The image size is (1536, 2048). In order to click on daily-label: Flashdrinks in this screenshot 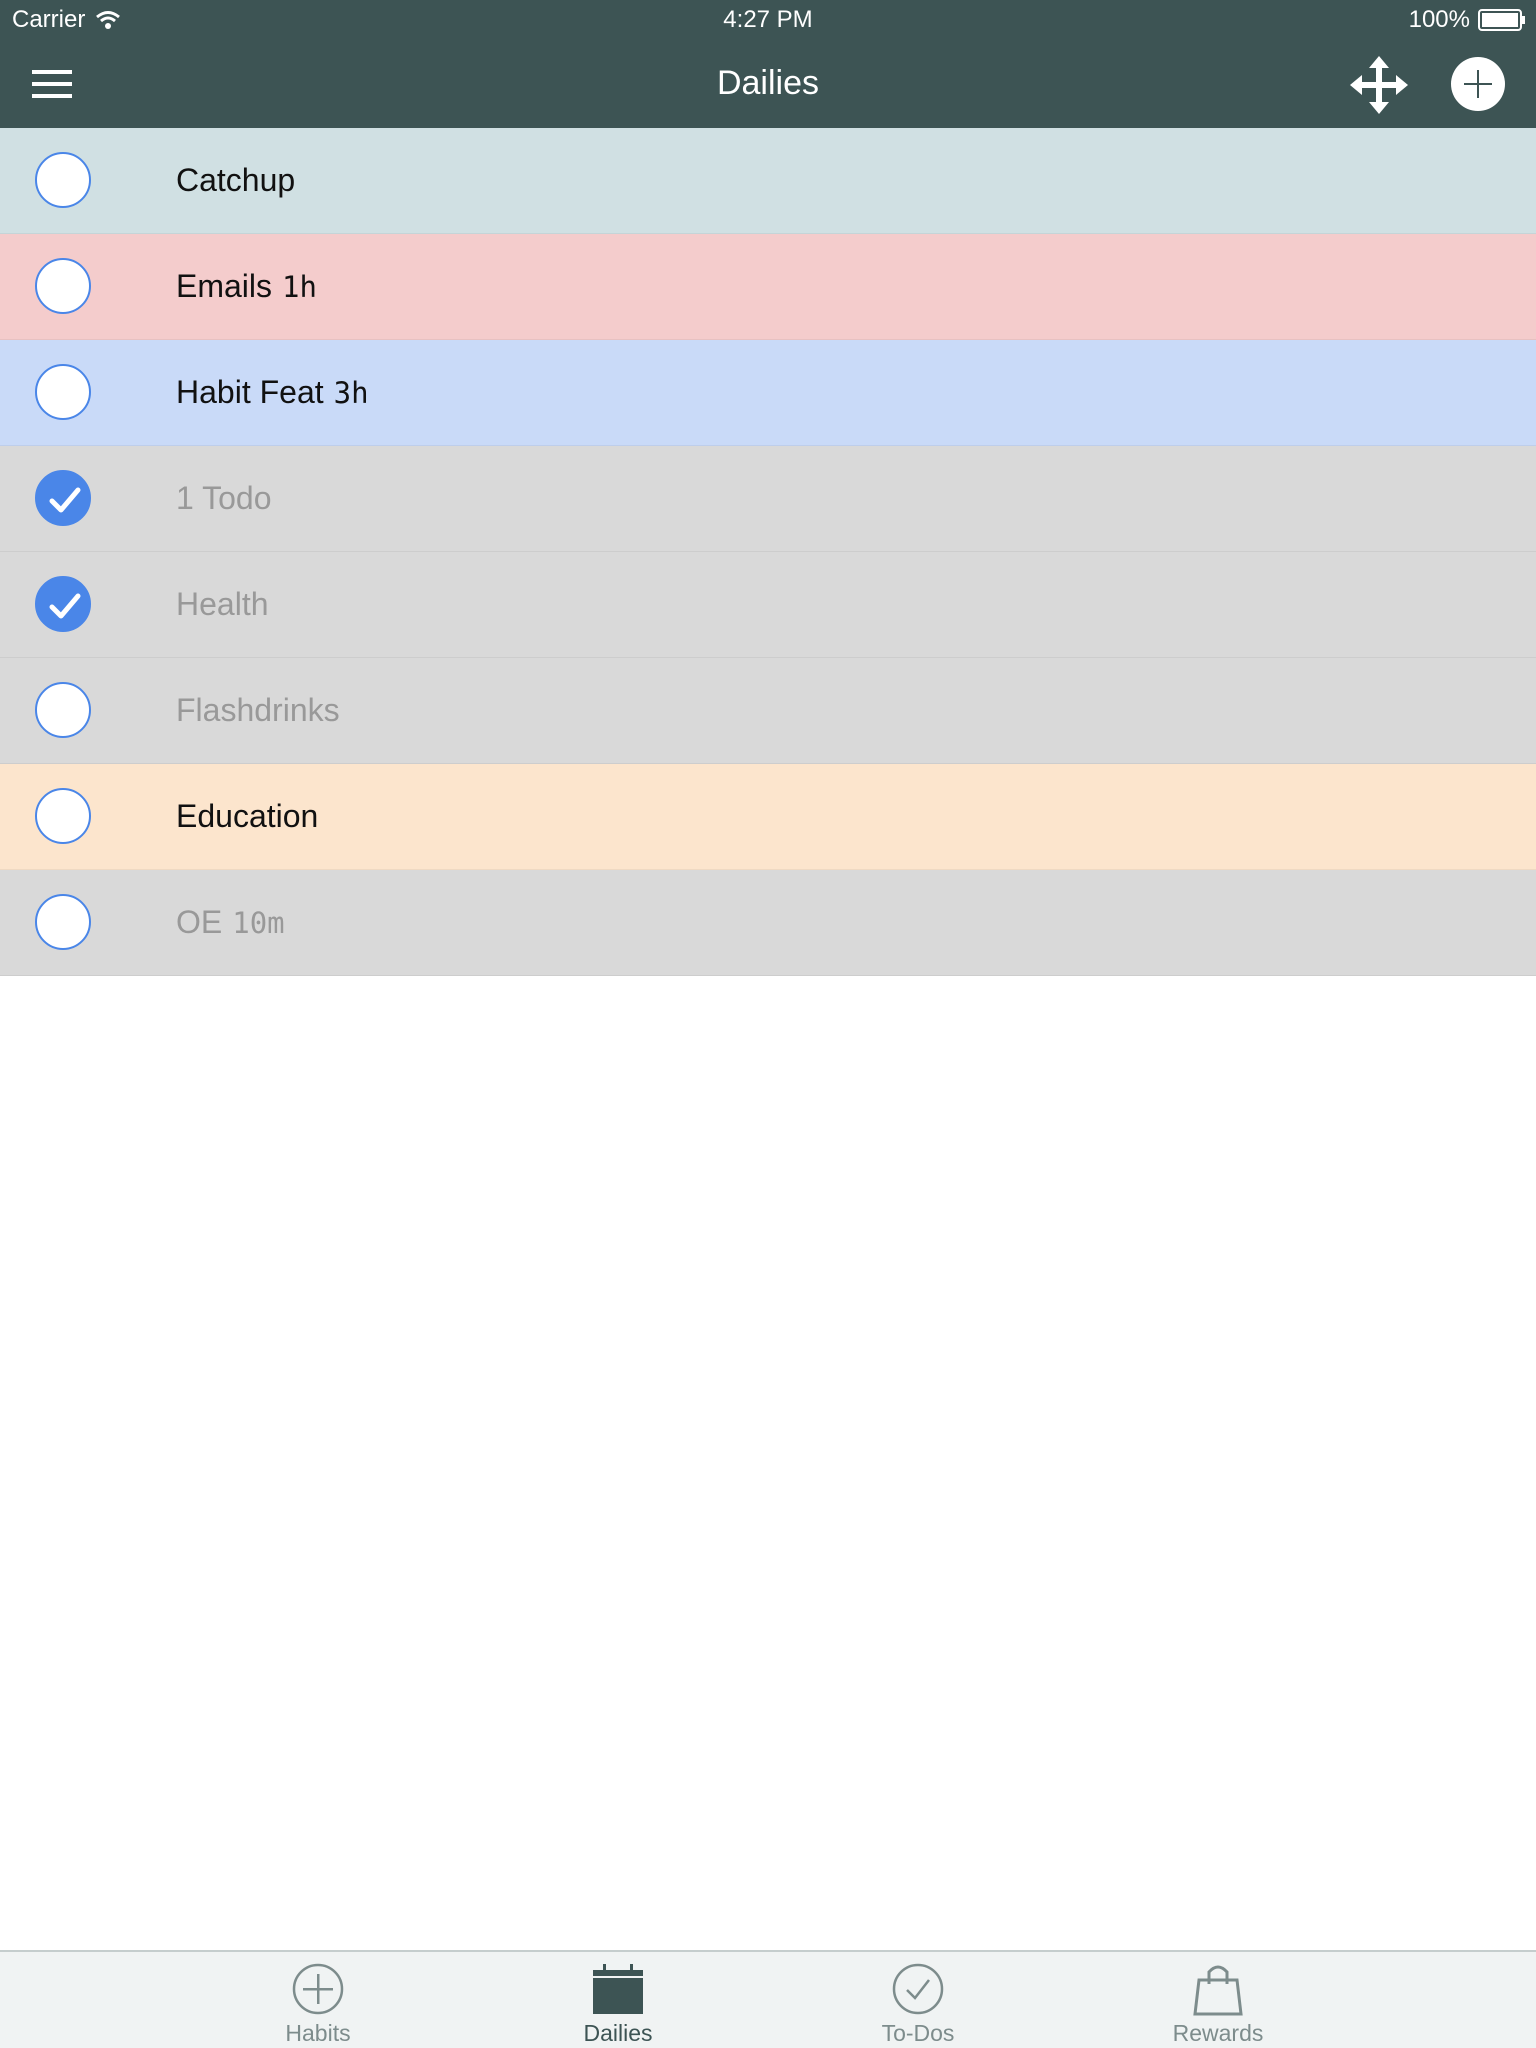, I will do `click(258, 710)`.